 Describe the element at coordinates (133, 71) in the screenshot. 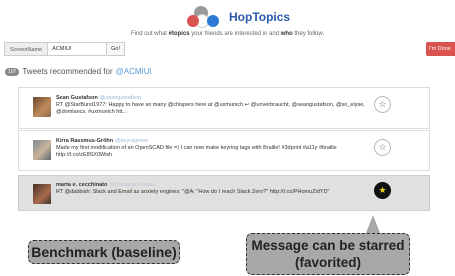

I see `recommendations-handle: @ACMIUI` at that location.